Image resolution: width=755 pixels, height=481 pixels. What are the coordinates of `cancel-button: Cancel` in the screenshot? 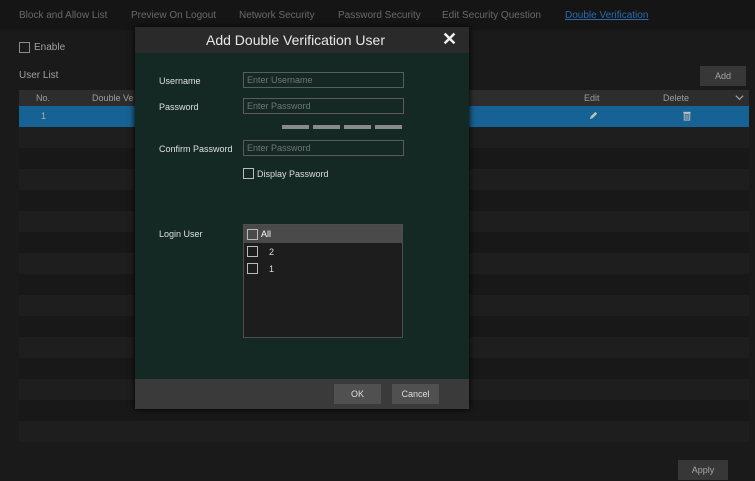 It's located at (415, 394).